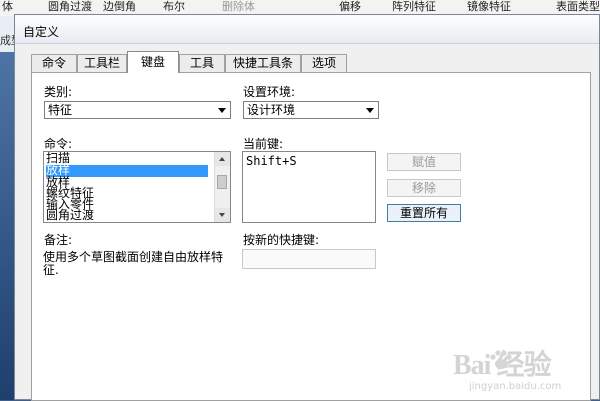 The height and width of the screenshot is (401, 600). I want to click on watermark-url: jingyan.baidu.com, so click(515, 386).